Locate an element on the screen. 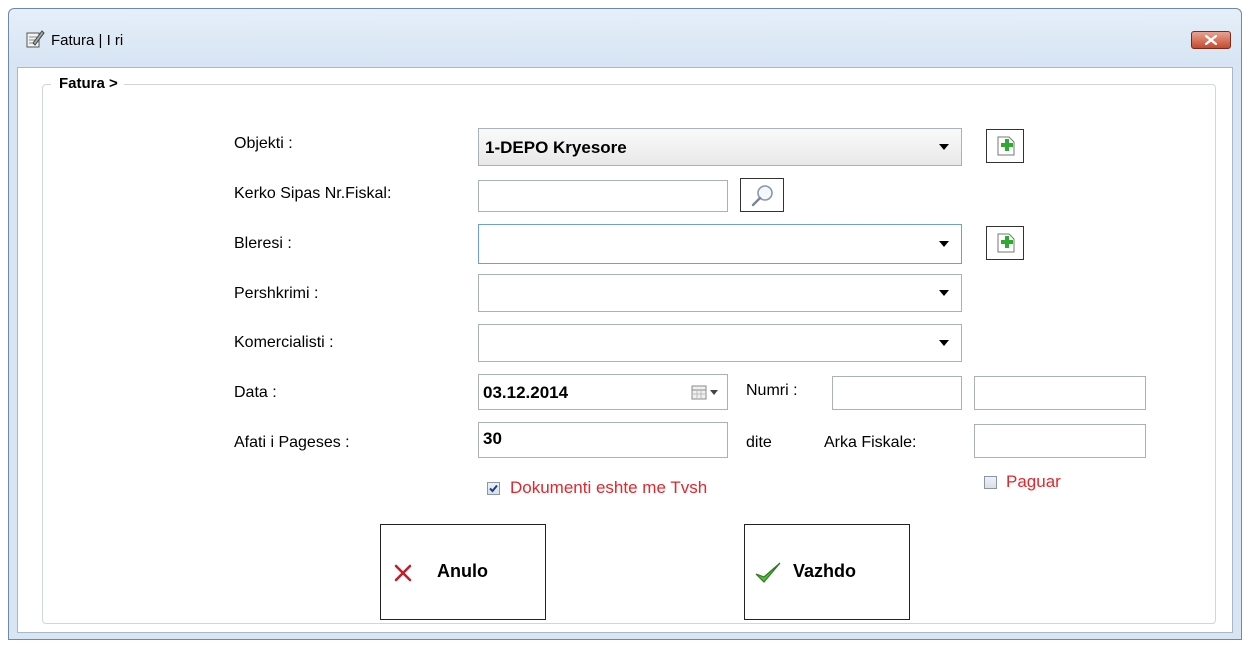 The height and width of the screenshot is (648, 1250). date-picker: 03.12.2014 is located at coordinates (603, 392).